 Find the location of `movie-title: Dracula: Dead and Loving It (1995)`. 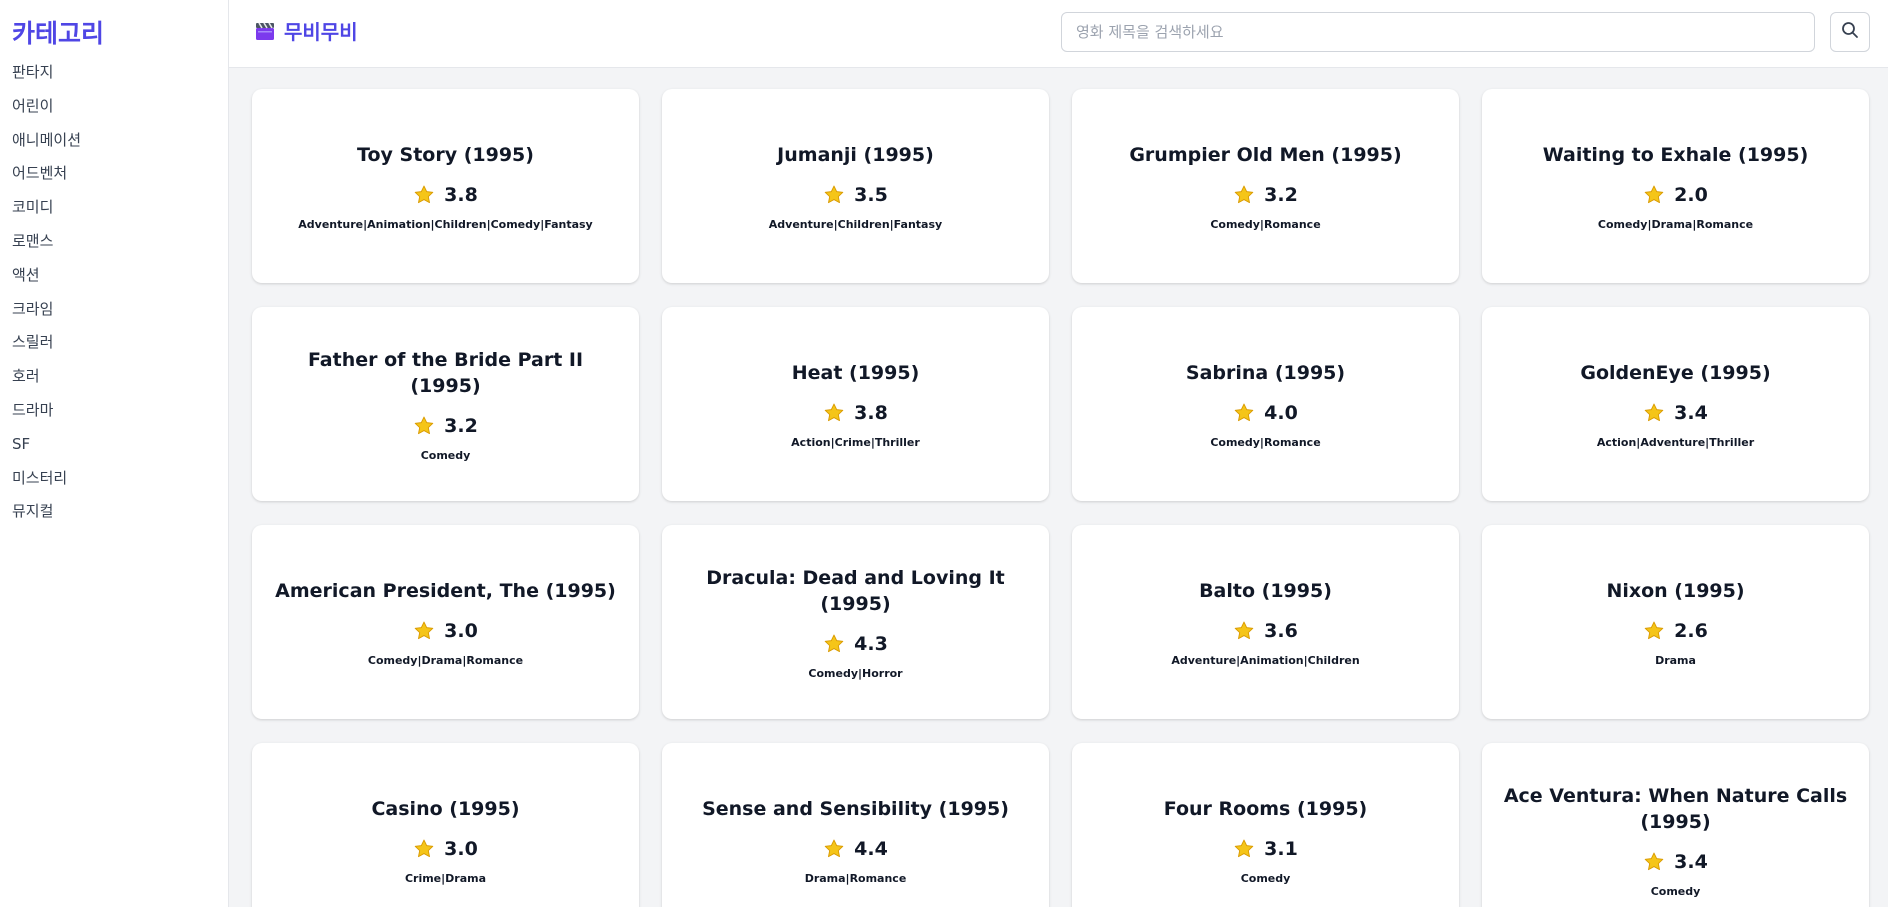

movie-title: Dracula: Dead and Loving It (1995) is located at coordinates (855, 590).